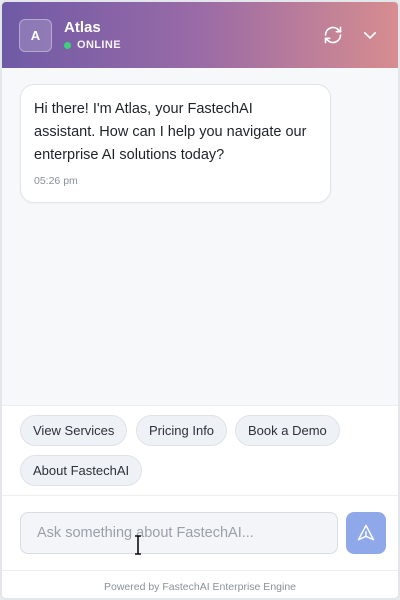 This screenshot has width=400, height=600. What do you see at coordinates (287, 430) in the screenshot?
I see `quick-reply-book-demo: Book a Demo` at bounding box center [287, 430].